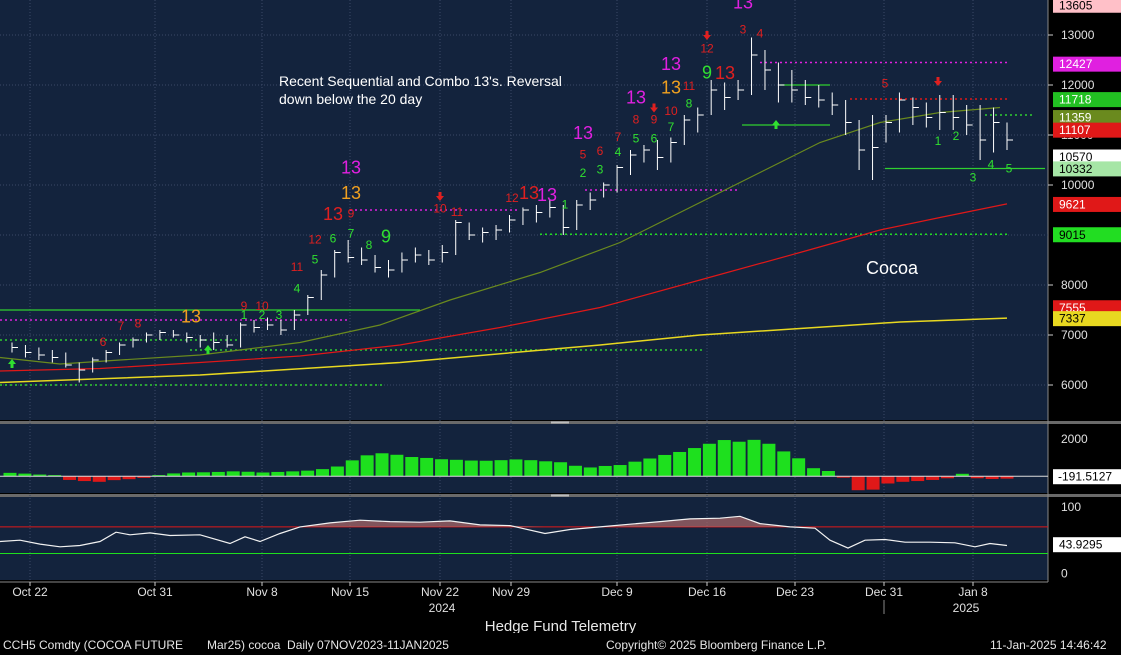 This screenshot has height=655, width=1121. I want to click on x-tick-label: Jan 8, so click(973, 592).